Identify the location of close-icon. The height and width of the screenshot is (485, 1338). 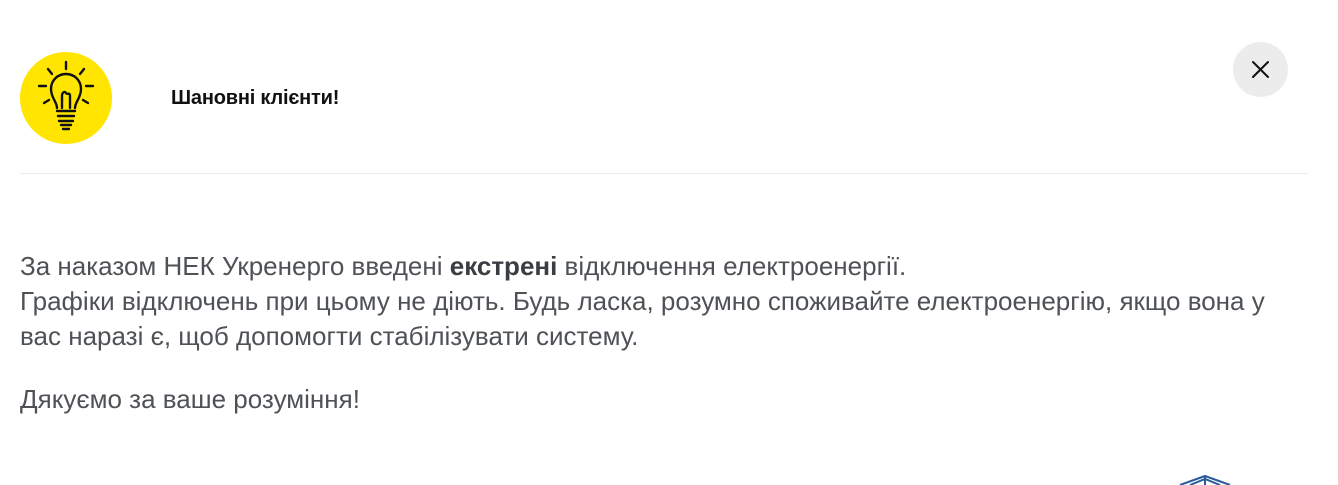
(1260, 69).